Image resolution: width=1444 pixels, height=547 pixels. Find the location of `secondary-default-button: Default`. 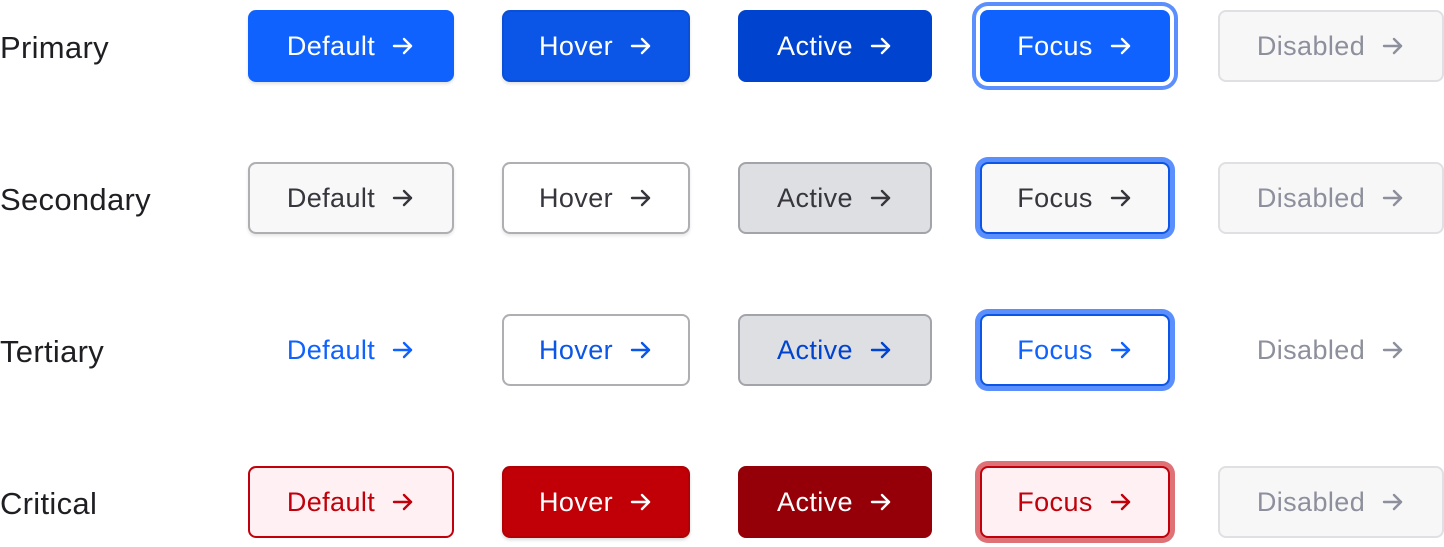

secondary-default-button: Default is located at coordinates (351, 198).